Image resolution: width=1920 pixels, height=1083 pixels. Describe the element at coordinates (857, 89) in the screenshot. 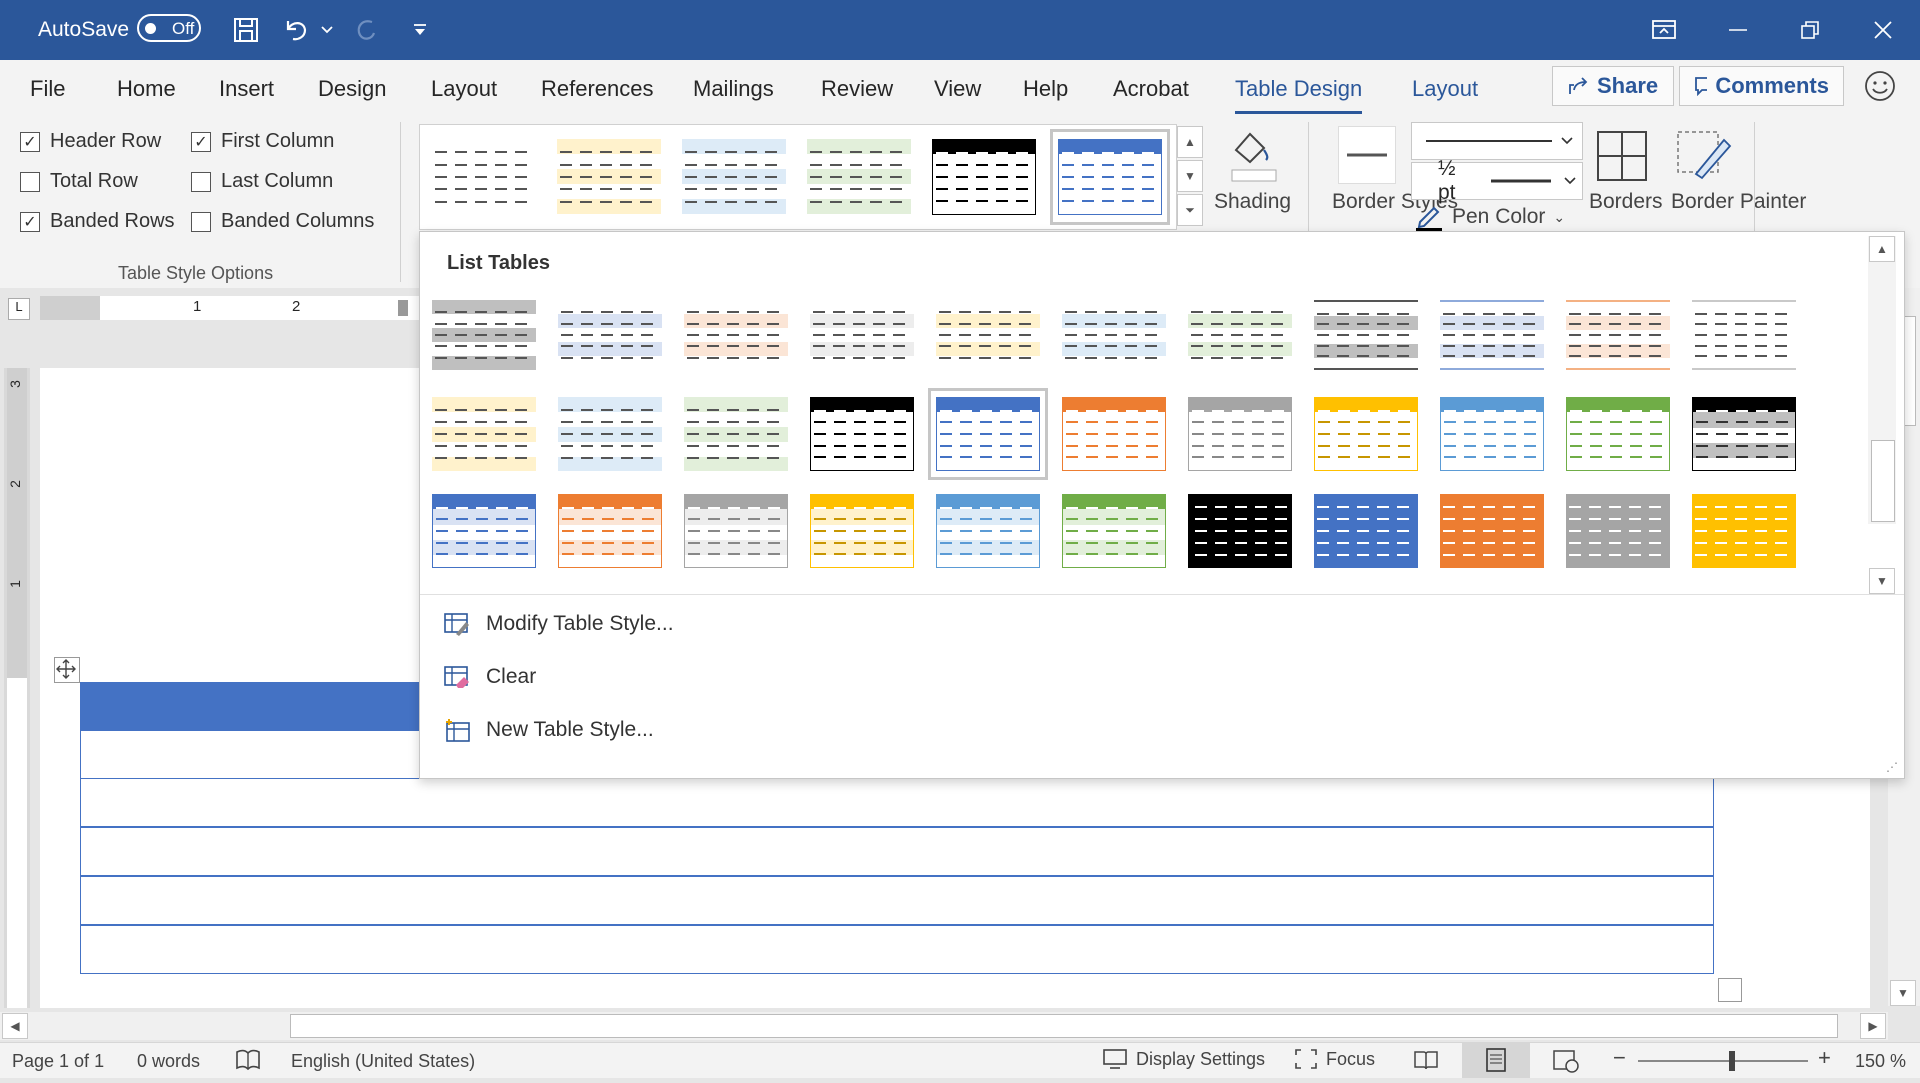

I see `tab-review: Review` at that location.